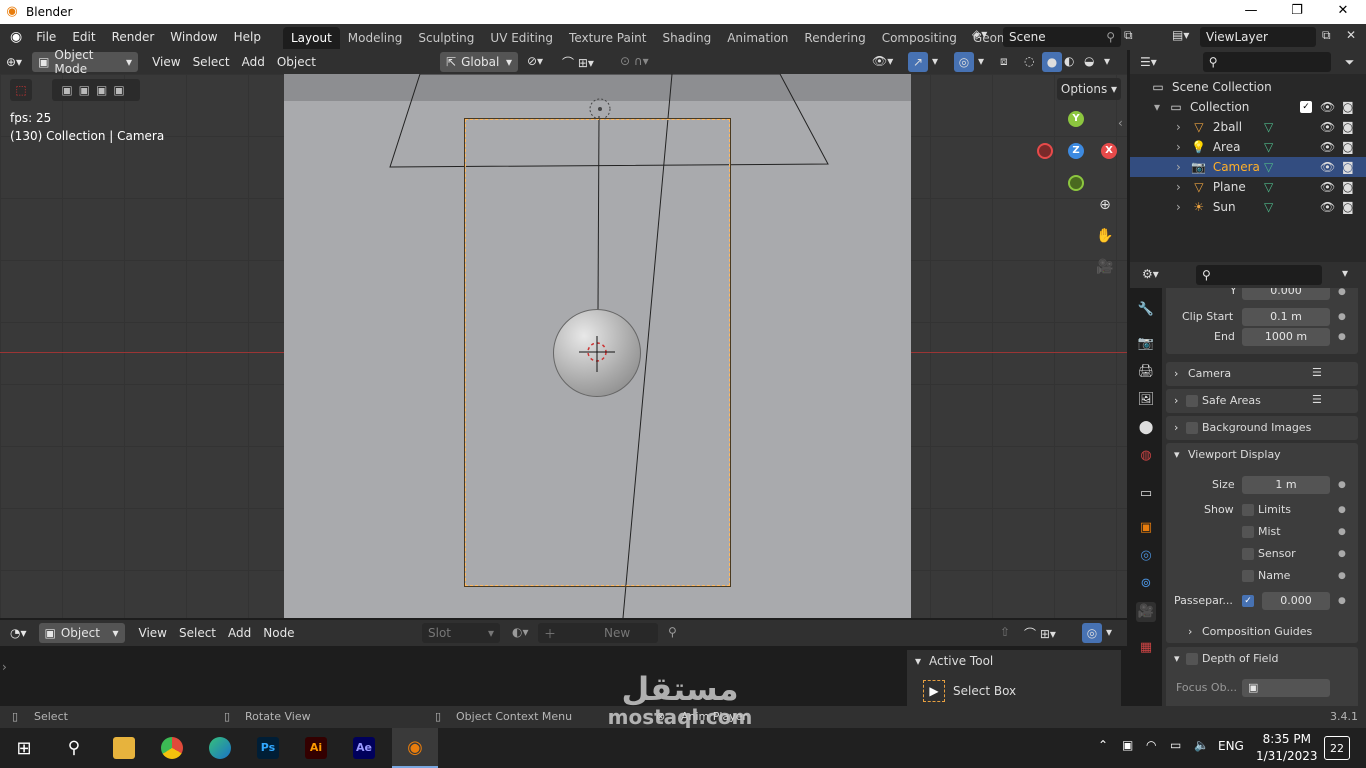 Image resolution: width=1366 pixels, height=768 pixels. I want to click on outliner-item-2ball: › ▽ 2ball ▽ 👁 ◙, so click(1248, 127).